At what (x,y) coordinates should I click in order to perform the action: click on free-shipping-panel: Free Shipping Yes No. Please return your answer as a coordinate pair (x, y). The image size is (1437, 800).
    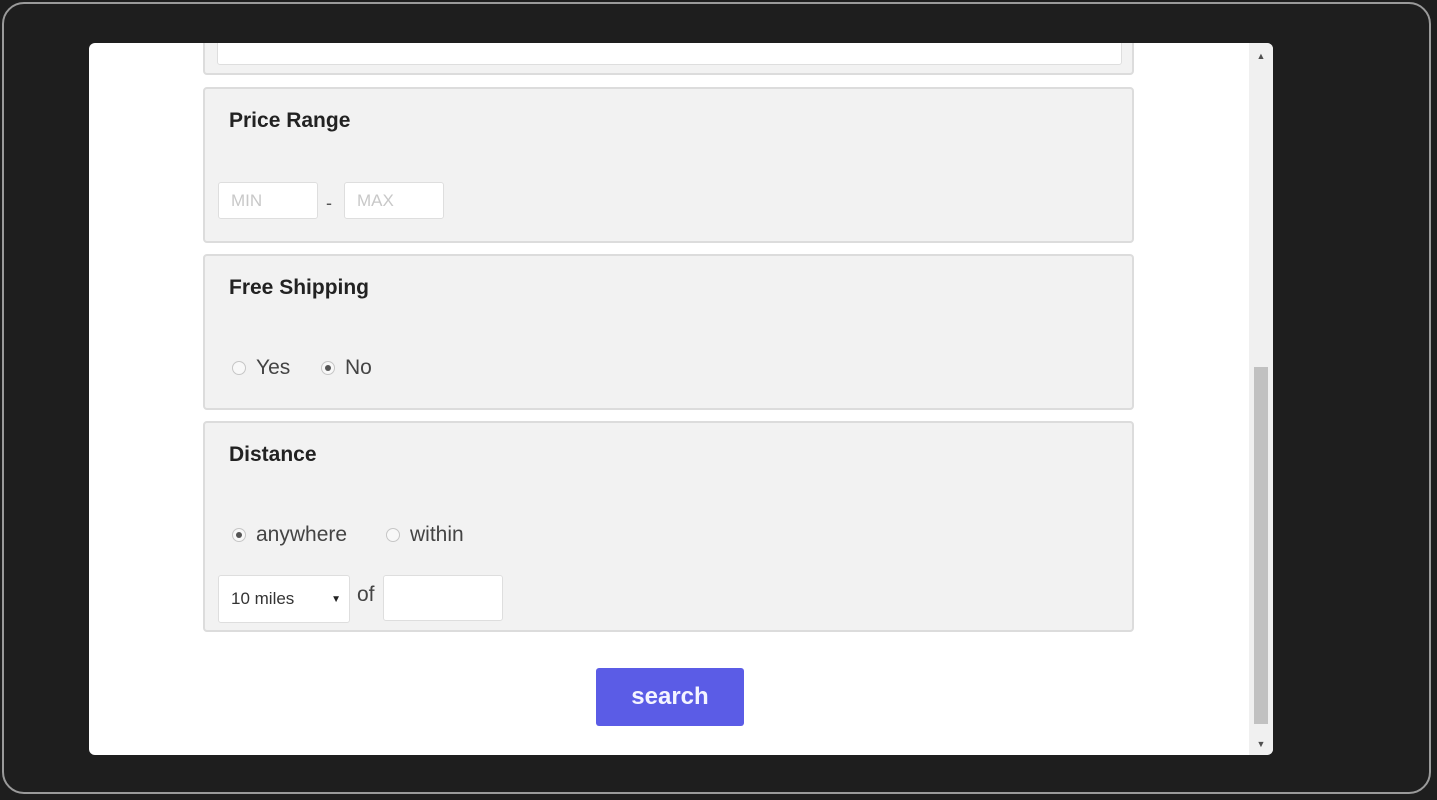
    Looking at the image, I should click on (668, 332).